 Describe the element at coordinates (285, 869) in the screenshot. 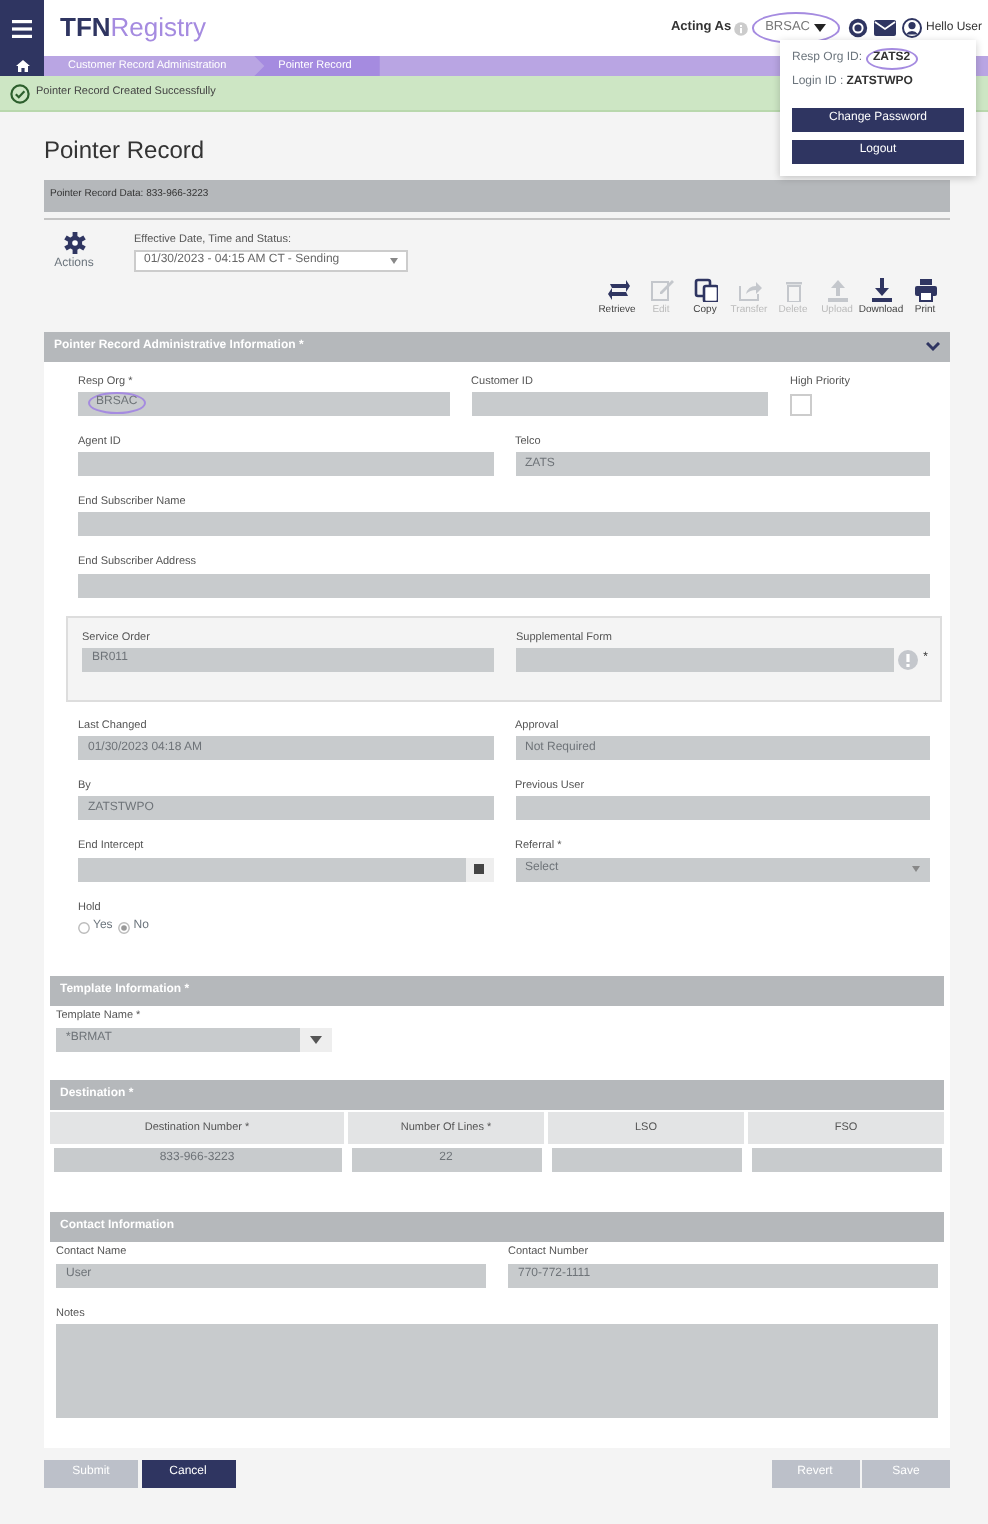

I see `date-field` at that location.